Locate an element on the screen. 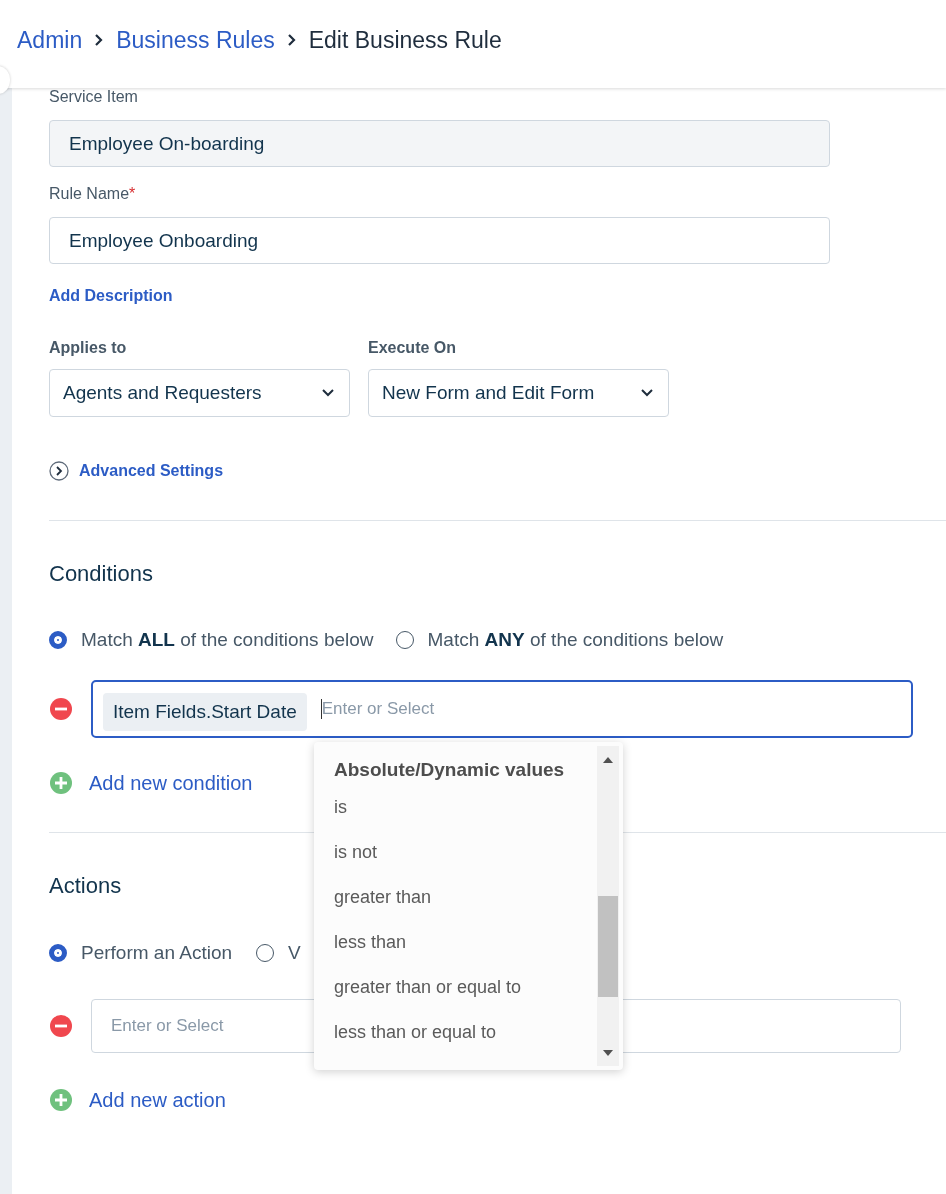 The image size is (946, 1194). expand-circle-icon is located at coordinates (59, 471).